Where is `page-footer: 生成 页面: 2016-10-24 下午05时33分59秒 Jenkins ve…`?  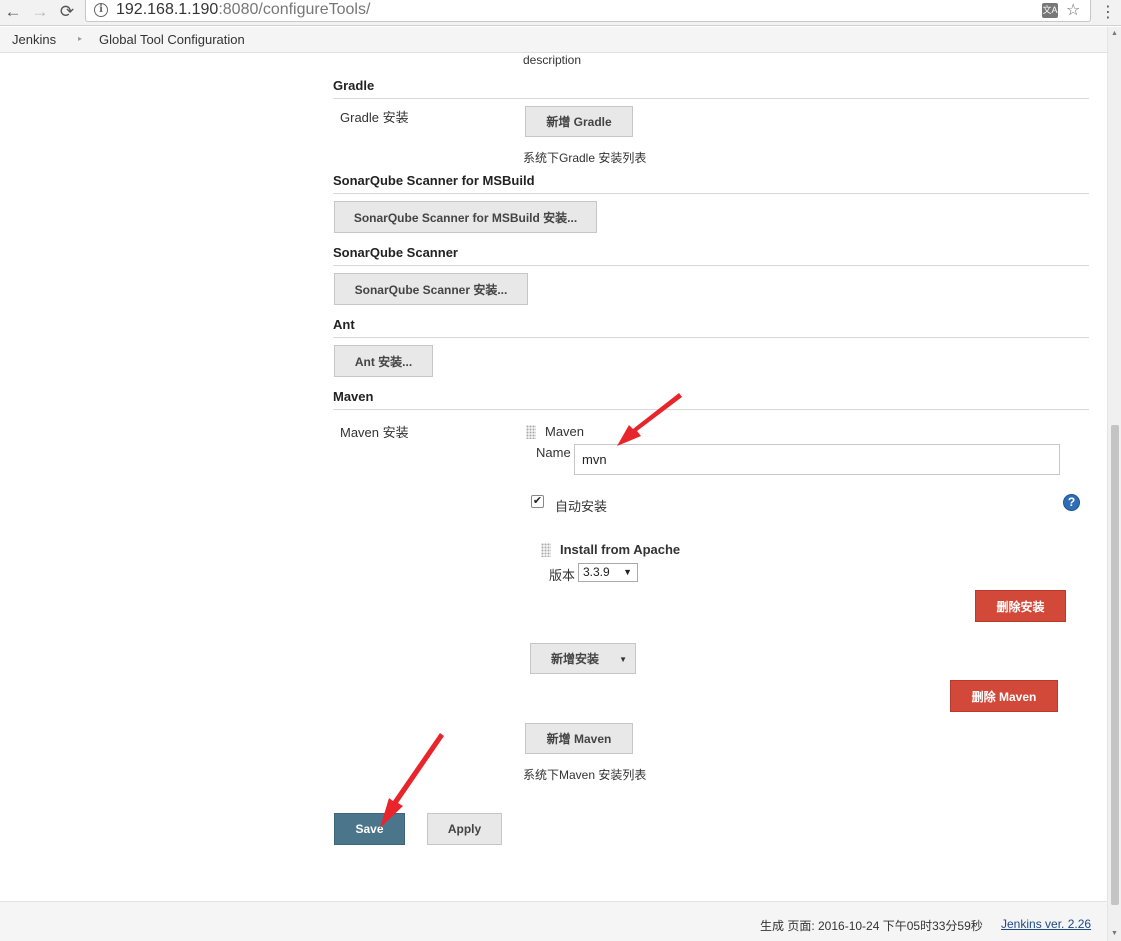 page-footer: 生成 页面: 2016-10-24 下午05时33分59秒 Jenkins ve… is located at coordinates (553, 921).